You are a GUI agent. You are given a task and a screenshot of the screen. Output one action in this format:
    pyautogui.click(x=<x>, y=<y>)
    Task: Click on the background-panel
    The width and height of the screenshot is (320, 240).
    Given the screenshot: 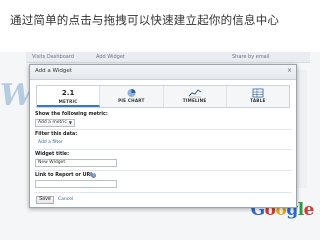 What is the action you would take?
    pyautogui.click(x=301, y=129)
    